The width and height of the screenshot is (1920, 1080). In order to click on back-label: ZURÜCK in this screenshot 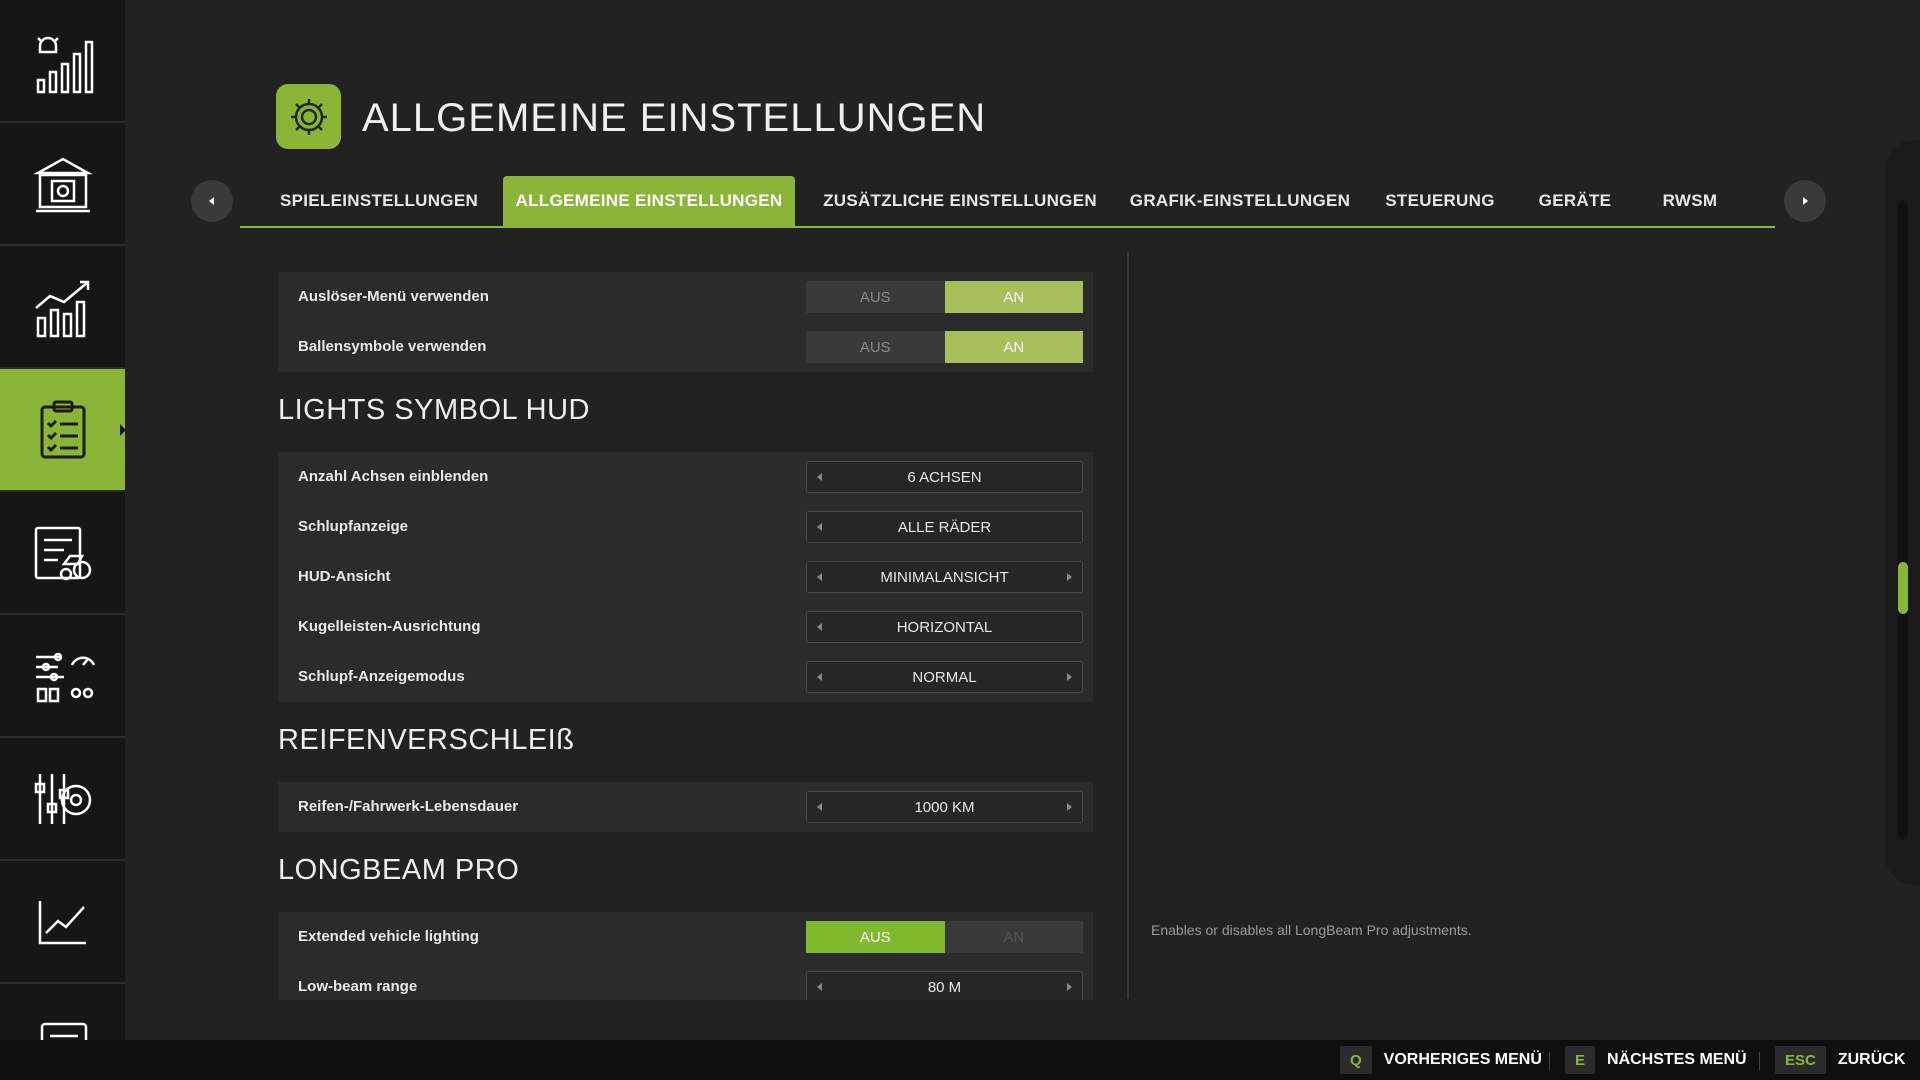, I will do `click(1871, 1059)`.